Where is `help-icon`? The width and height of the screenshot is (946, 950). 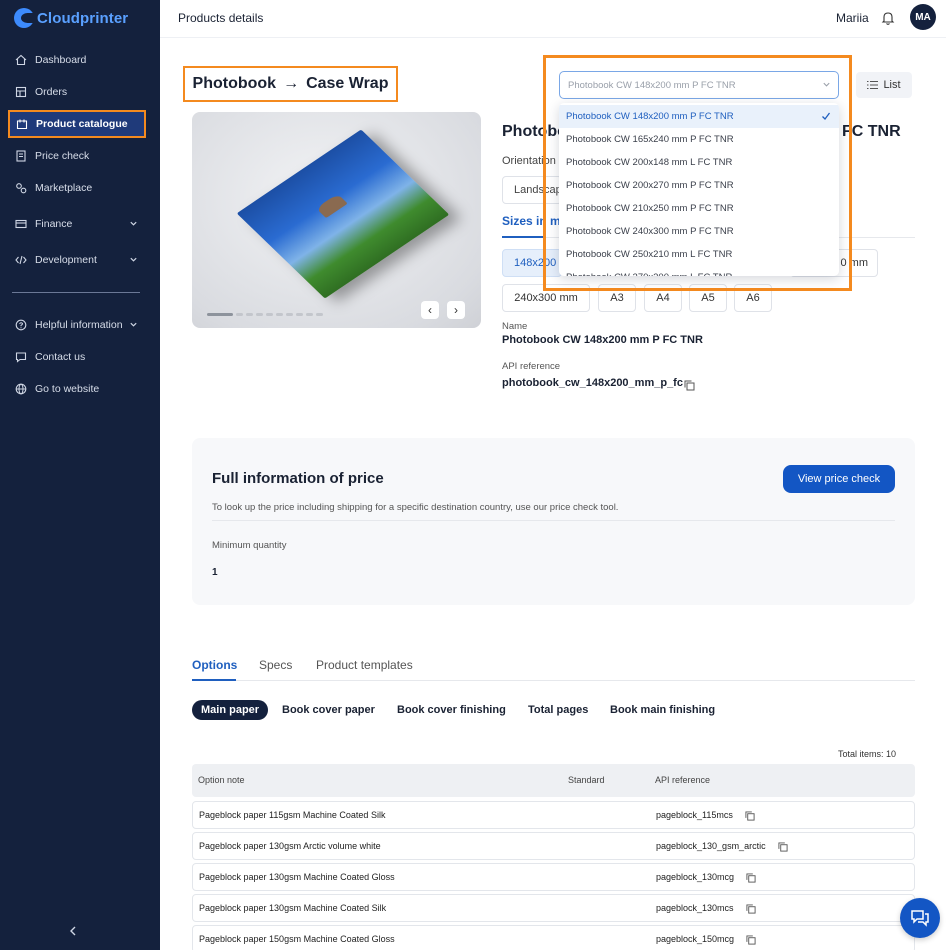
help-icon is located at coordinates (21, 325).